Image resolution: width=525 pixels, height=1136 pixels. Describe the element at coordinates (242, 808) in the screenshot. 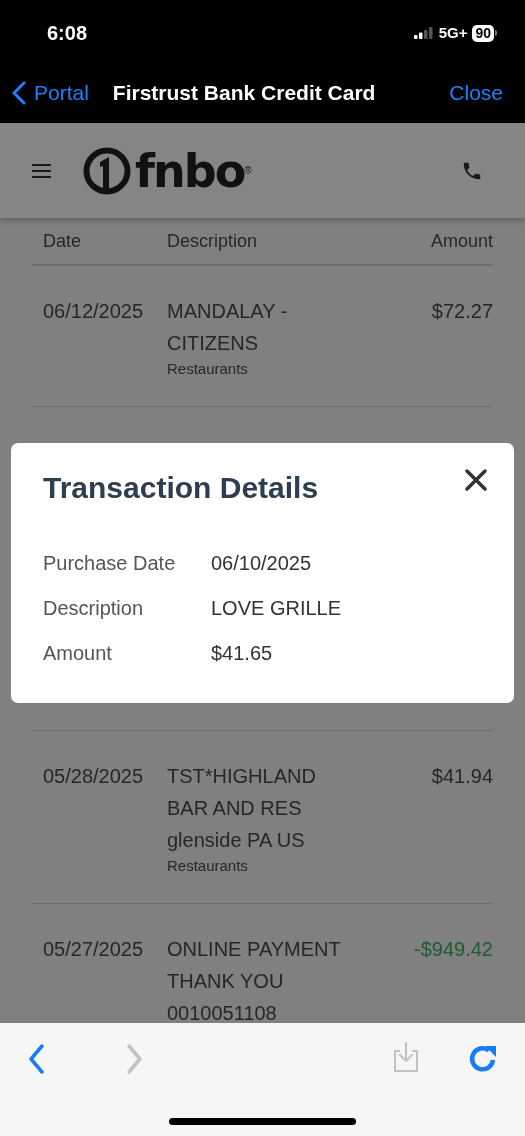

I see `description-cell-text: TST*HIGHLAND BAR AND RES glenside PA US` at that location.